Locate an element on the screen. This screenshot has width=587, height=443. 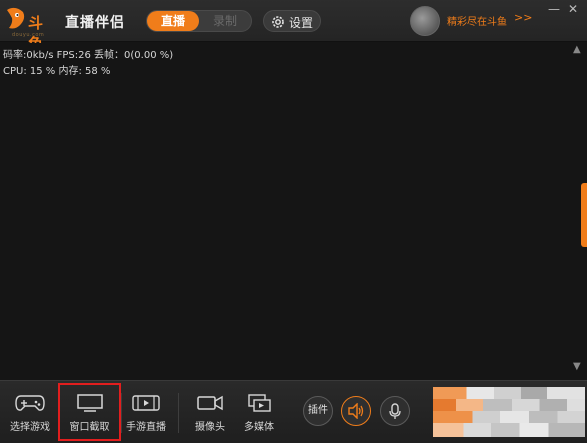
mobile-live-label: 手游直播 is located at coordinates (146, 427).